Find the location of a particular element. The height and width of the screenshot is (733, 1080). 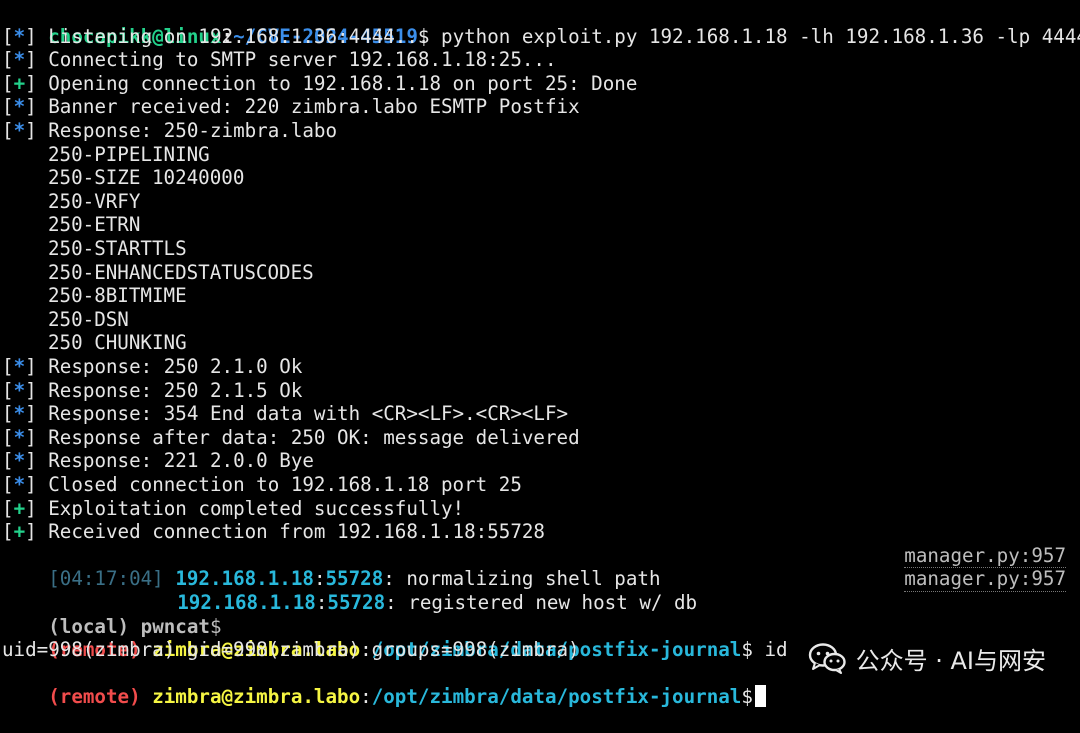

ehlo-line: 250 CHUNKING is located at coordinates (117, 343).